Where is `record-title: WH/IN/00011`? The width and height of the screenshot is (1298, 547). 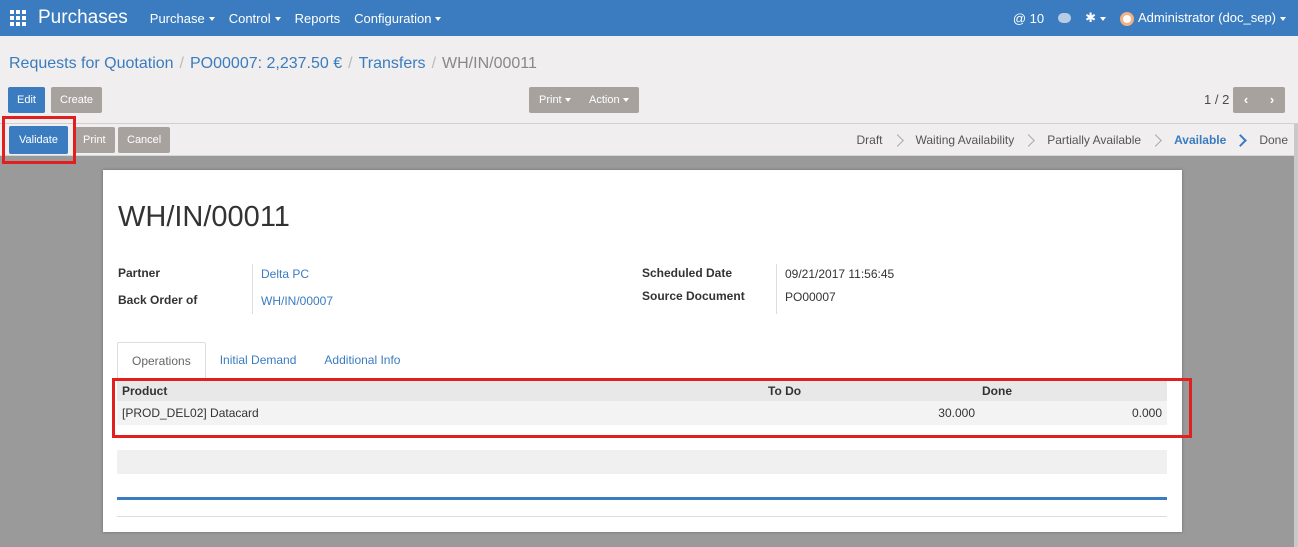
record-title: WH/IN/00011 is located at coordinates (204, 217).